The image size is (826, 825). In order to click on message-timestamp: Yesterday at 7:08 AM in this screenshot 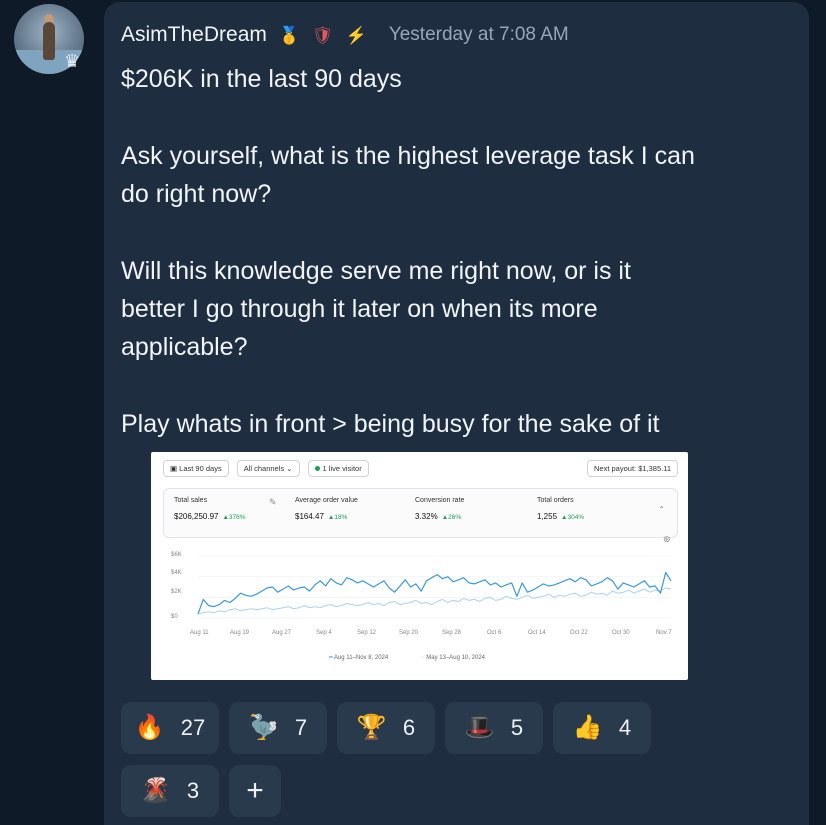, I will do `click(478, 34)`.